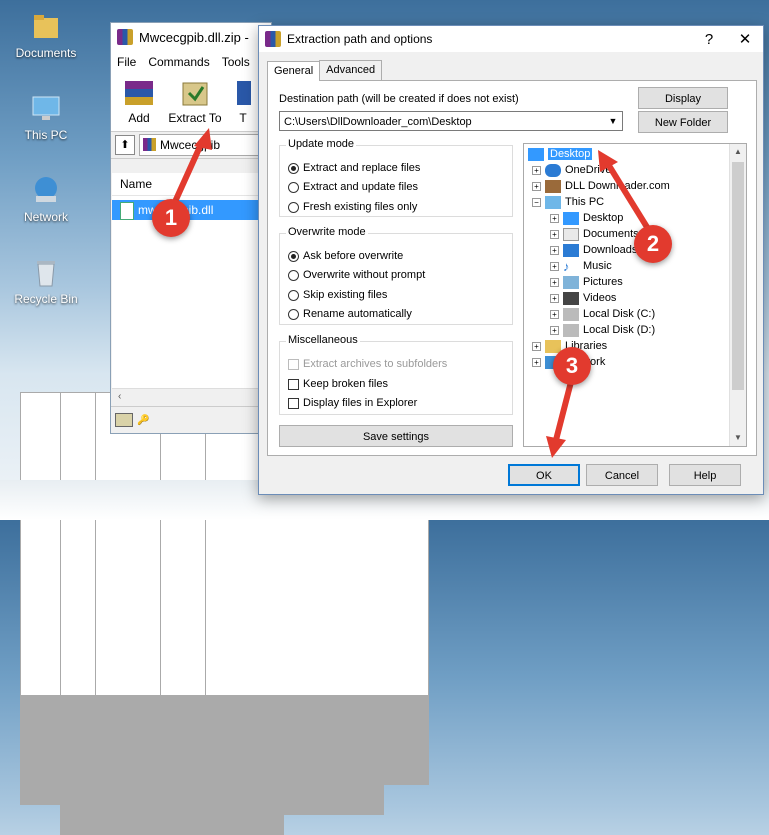 Image resolution: width=769 pixels, height=835 pixels. What do you see at coordinates (345, 384) in the screenshot?
I see `checkbox-label: Keep broken files` at bounding box center [345, 384].